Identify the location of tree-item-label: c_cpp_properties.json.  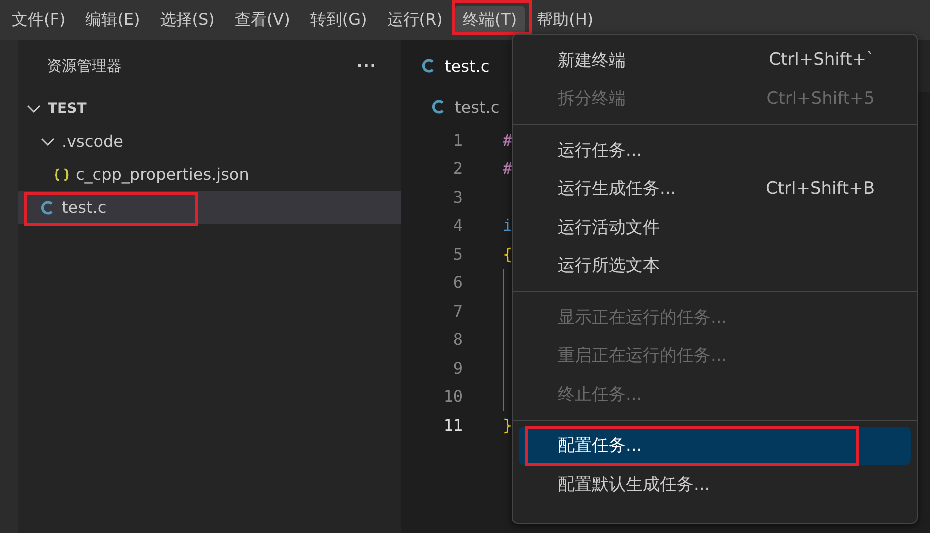
(163, 174).